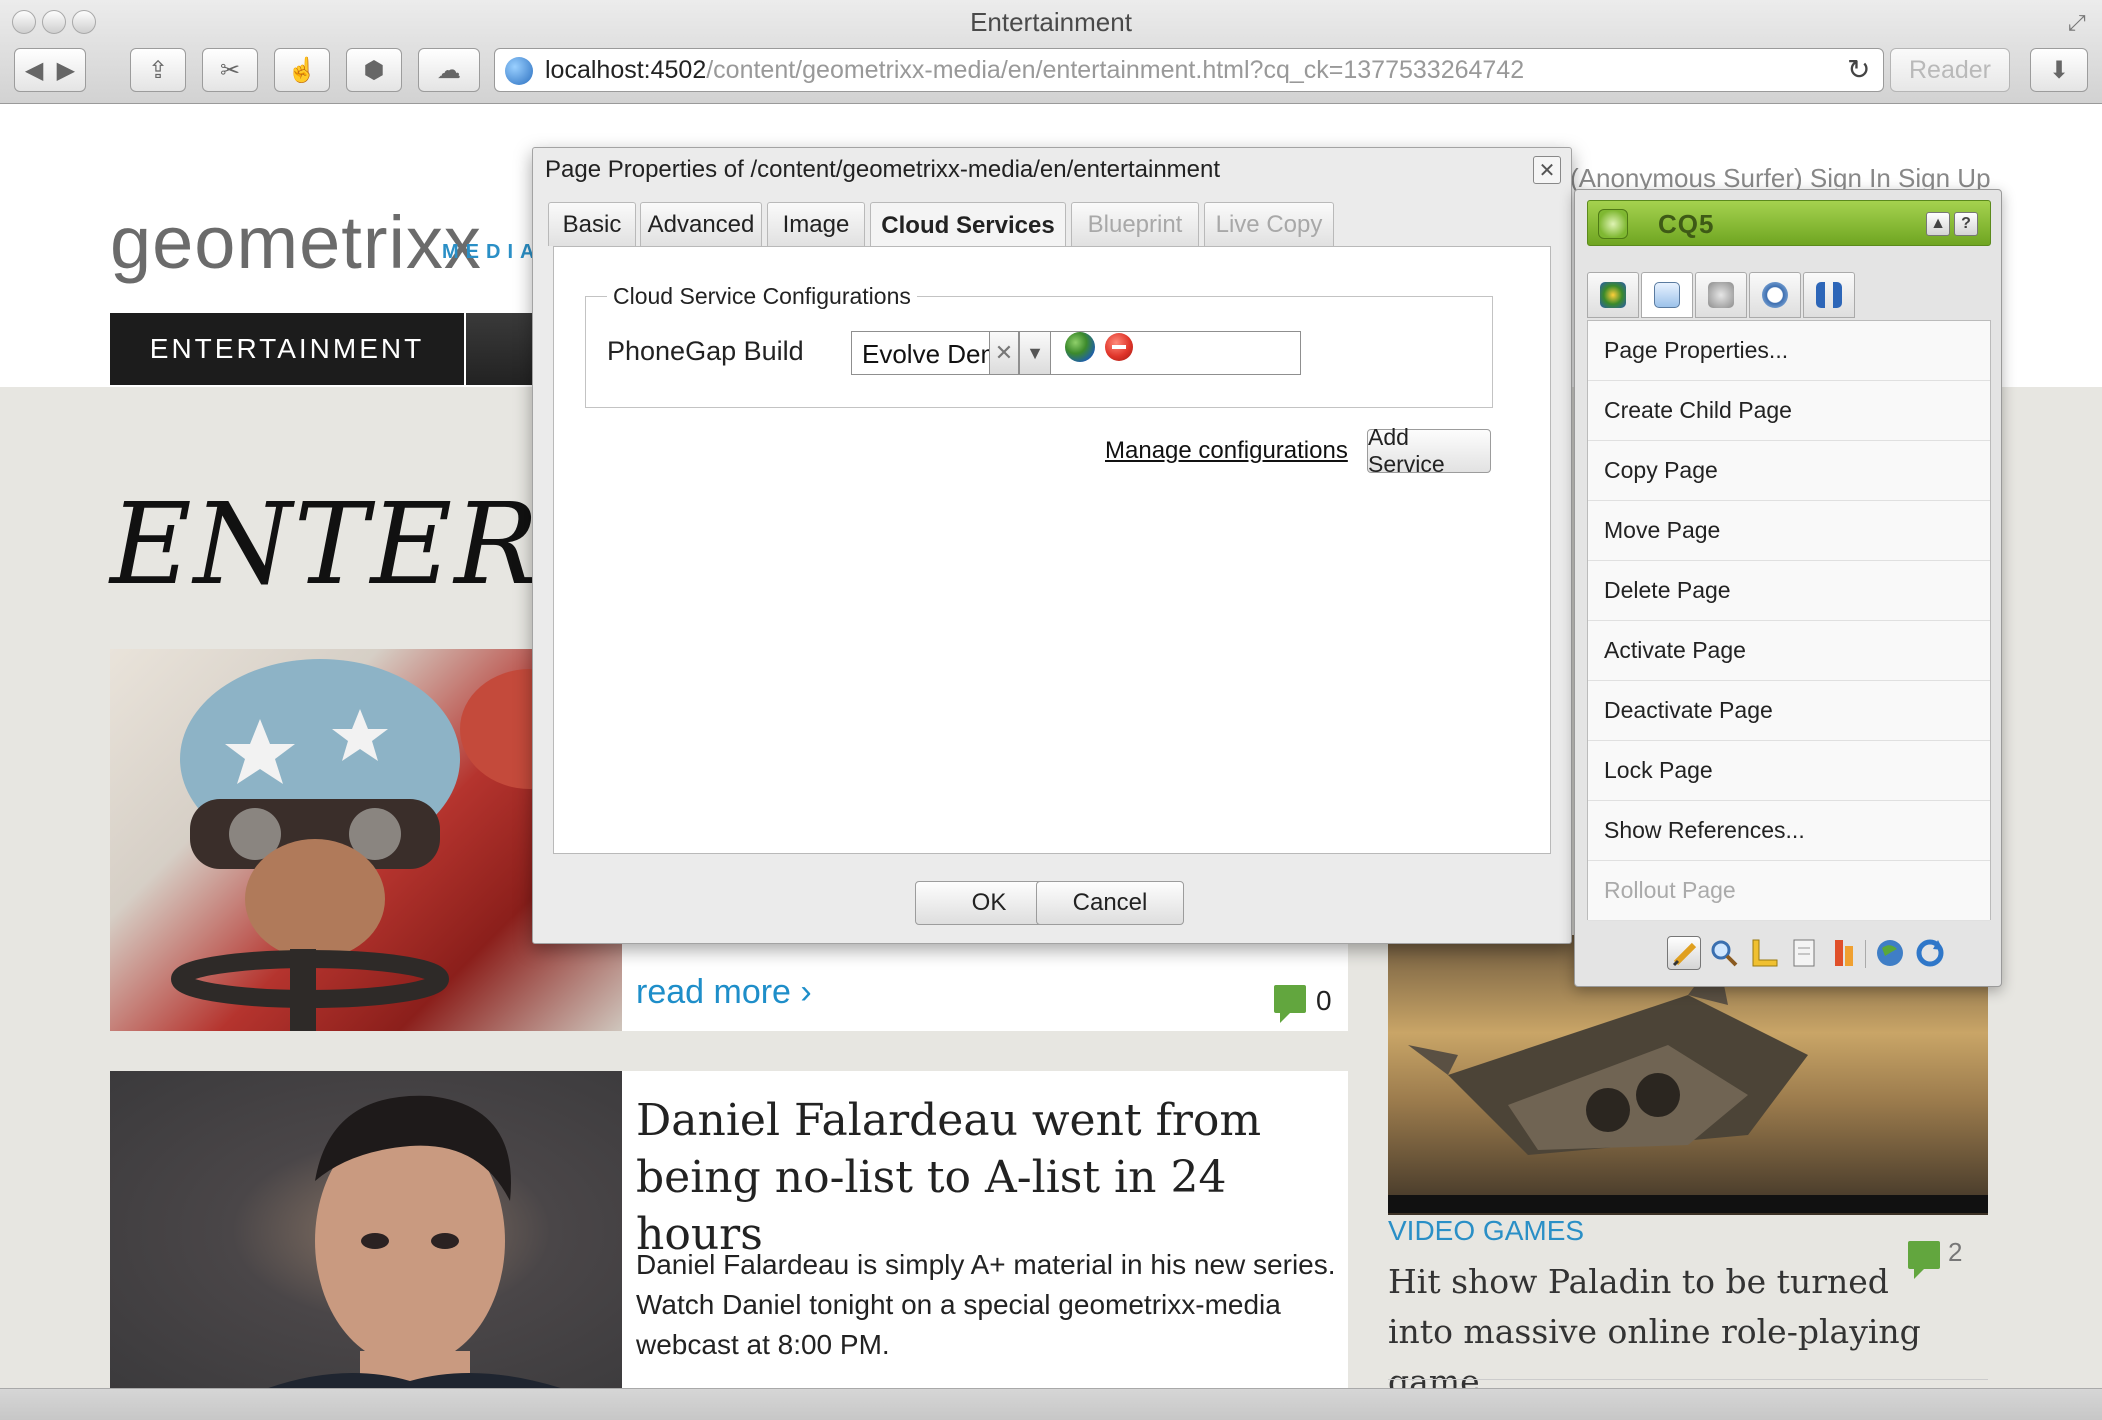 The image size is (2102, 1420). I want to click on lock-icon, so click(1721, 295).